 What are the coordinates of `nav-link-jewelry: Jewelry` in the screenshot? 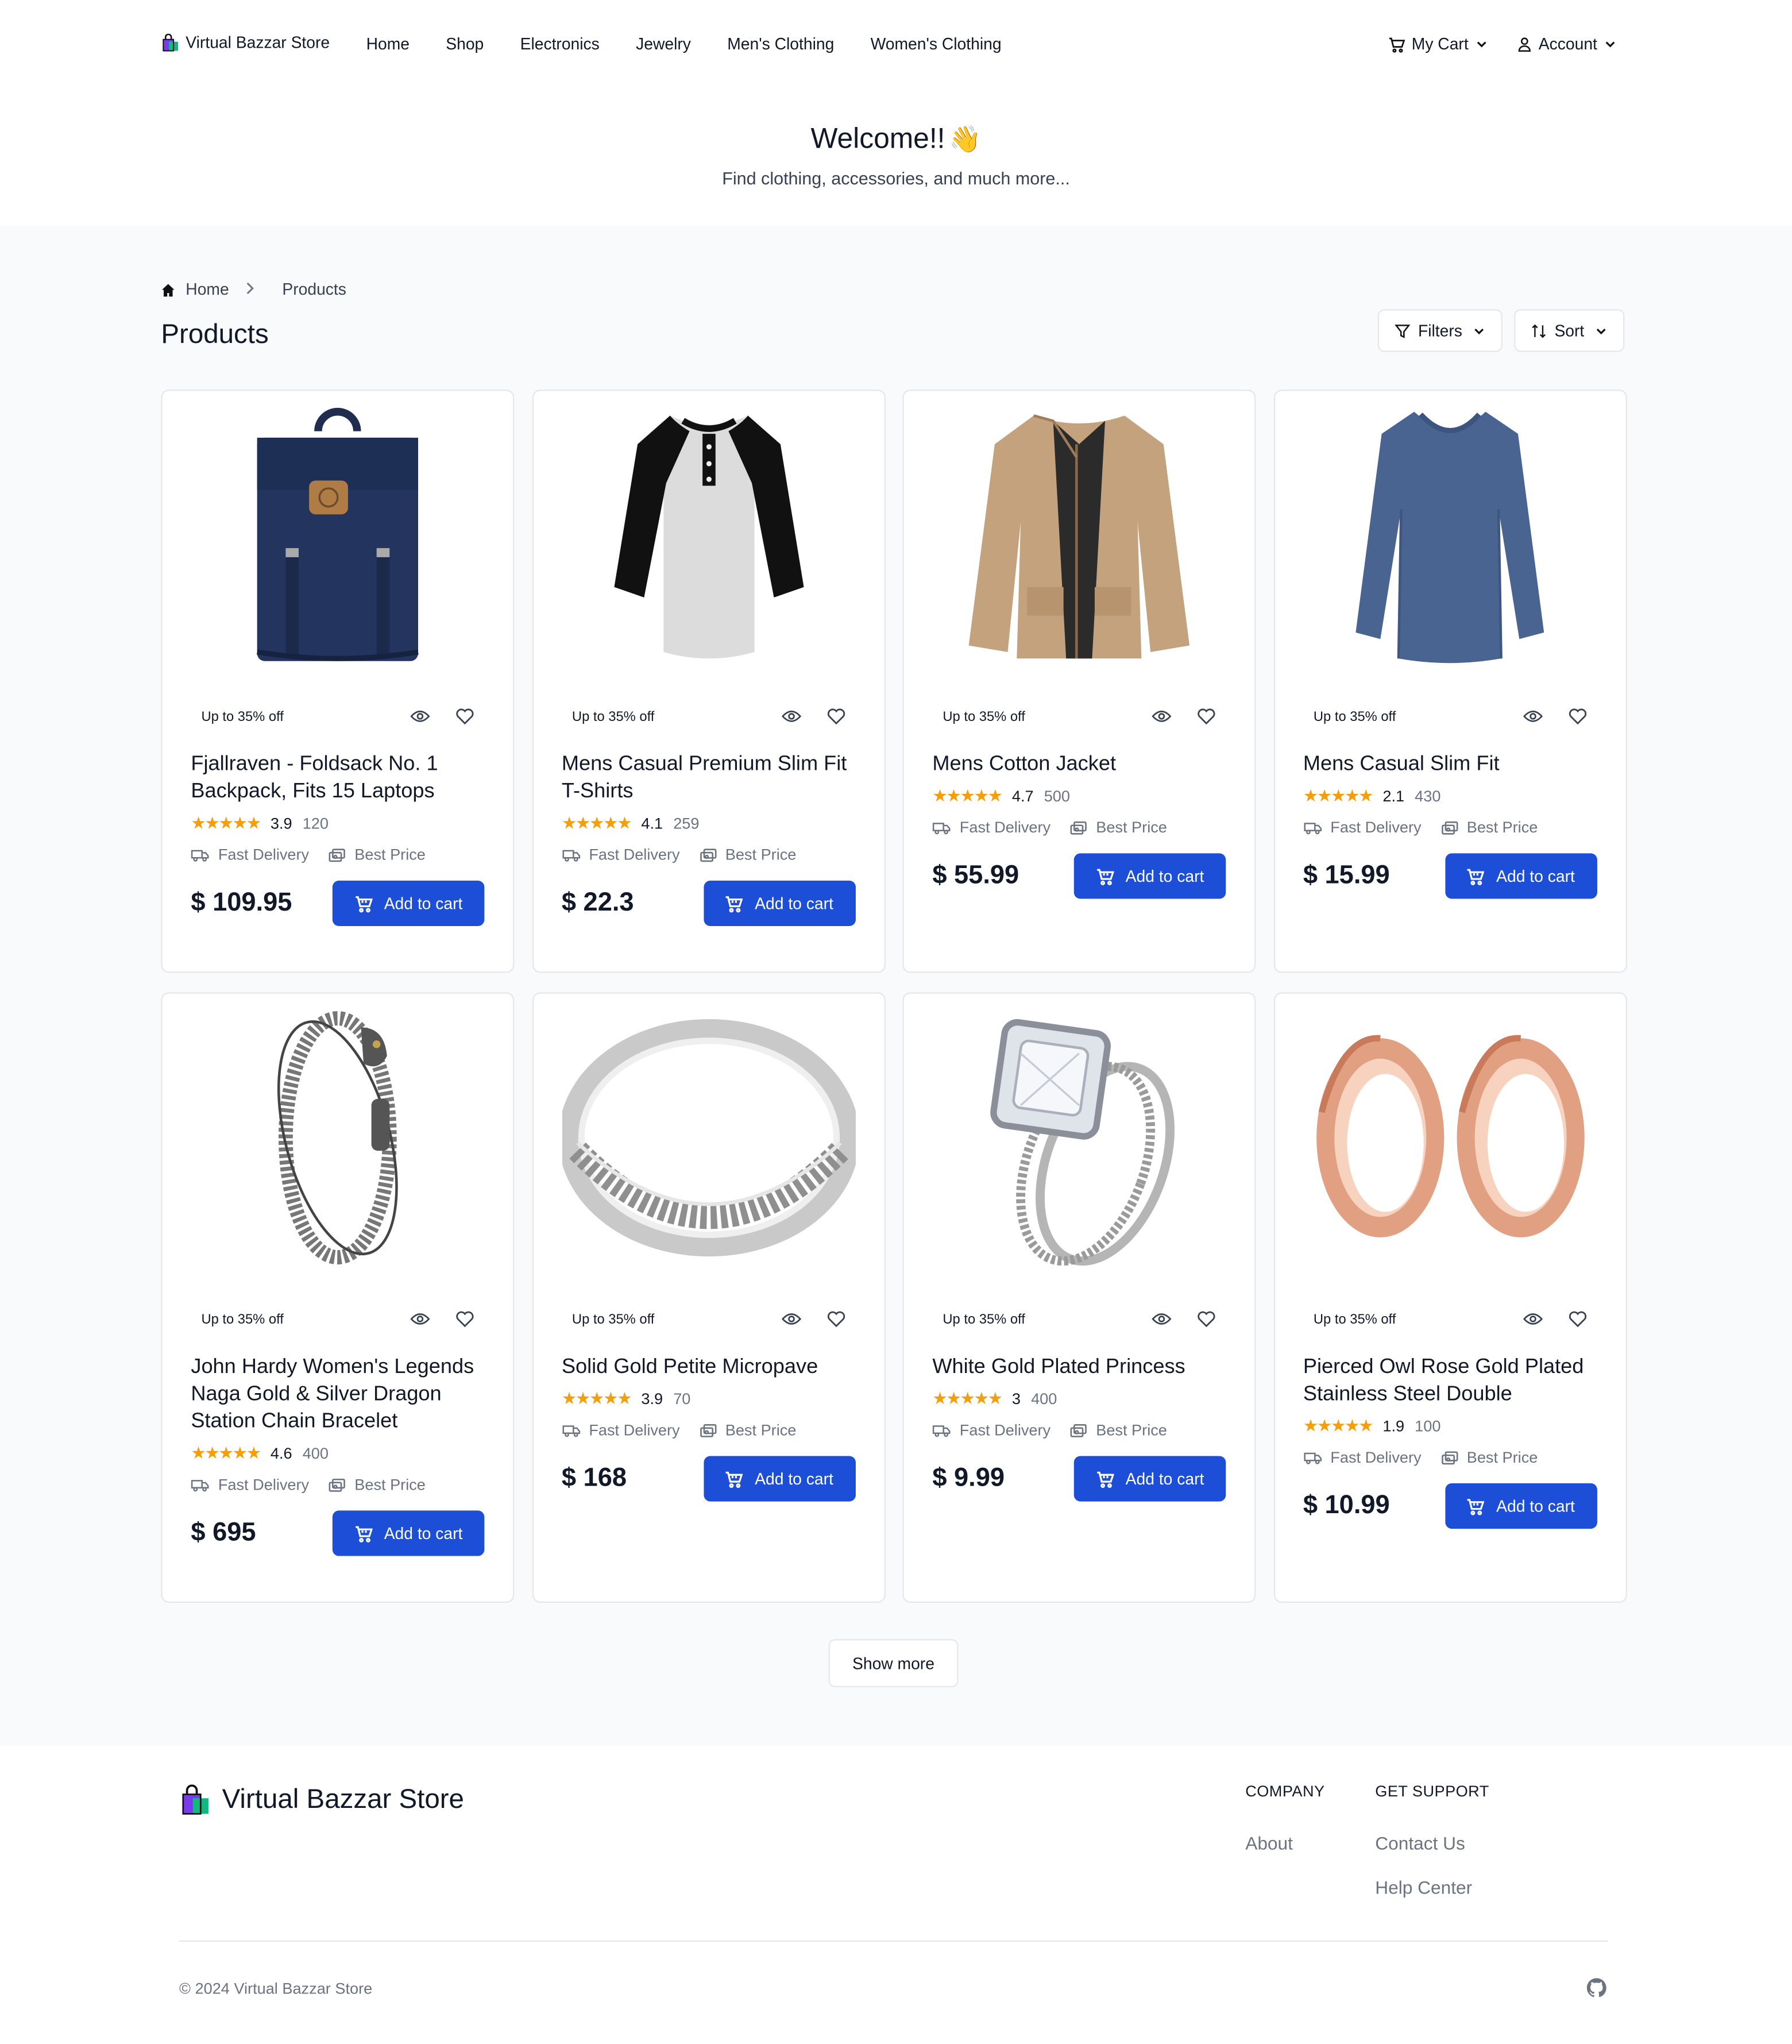 It's located at (663, 44).